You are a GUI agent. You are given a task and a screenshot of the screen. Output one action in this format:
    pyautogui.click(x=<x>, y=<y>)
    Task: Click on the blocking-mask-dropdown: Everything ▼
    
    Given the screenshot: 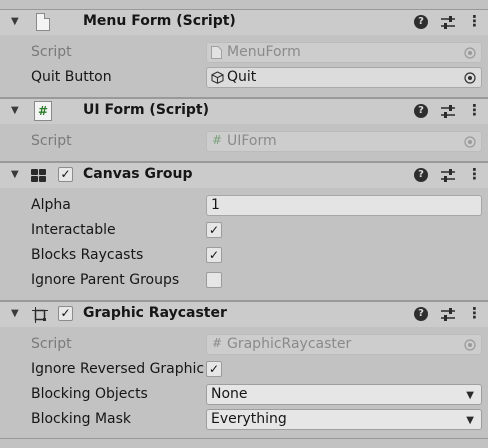 What is the action you would take?
    pyautogui.click(x=344, y=419)
    